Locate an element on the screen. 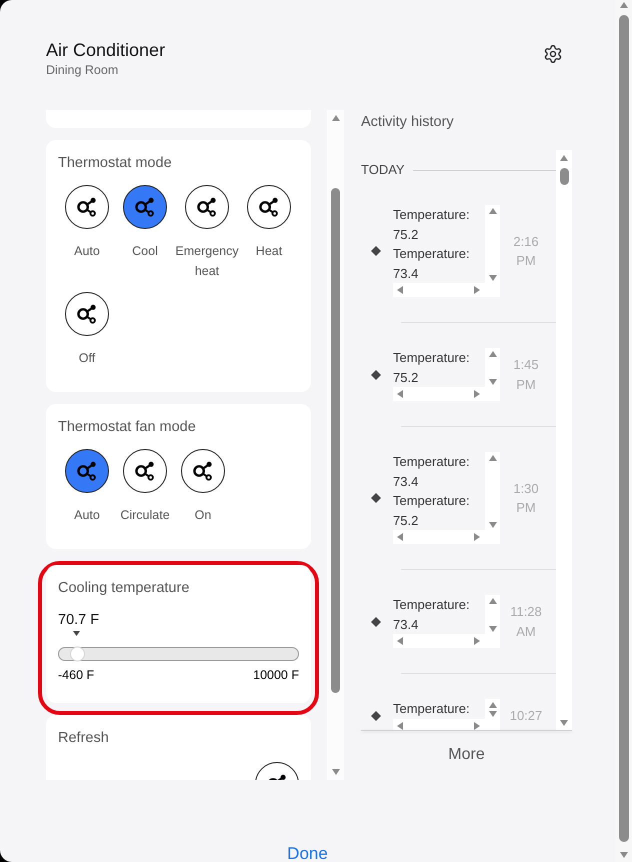 Image resolution: width=632 pixels, height=862 pixels. mode-label: Off is located at coordinates (87, 358).